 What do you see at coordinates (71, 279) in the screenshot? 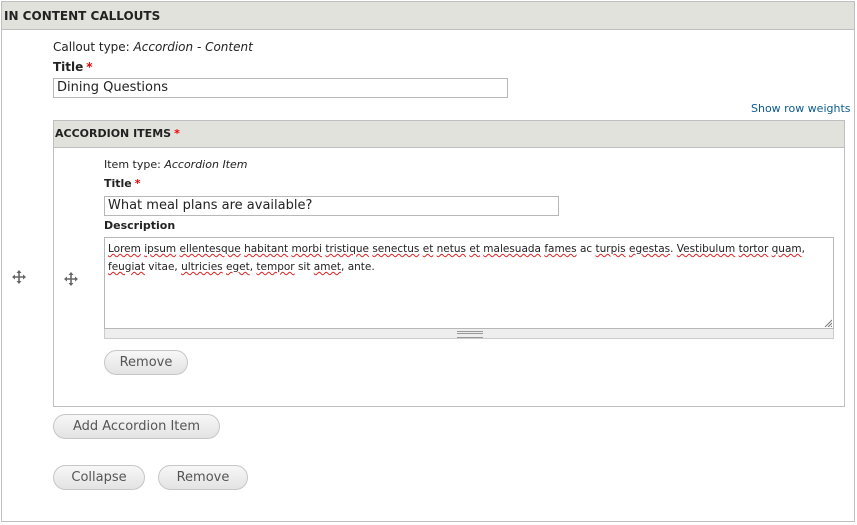
I see `item-drag-handle-icon` at bounding box center [71, 279].